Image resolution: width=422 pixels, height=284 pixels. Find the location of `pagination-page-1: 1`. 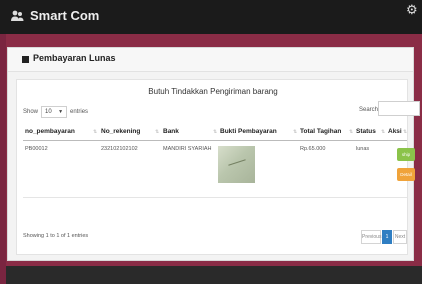

pagination-page-1: 1 is located at coordinates (387, 237).